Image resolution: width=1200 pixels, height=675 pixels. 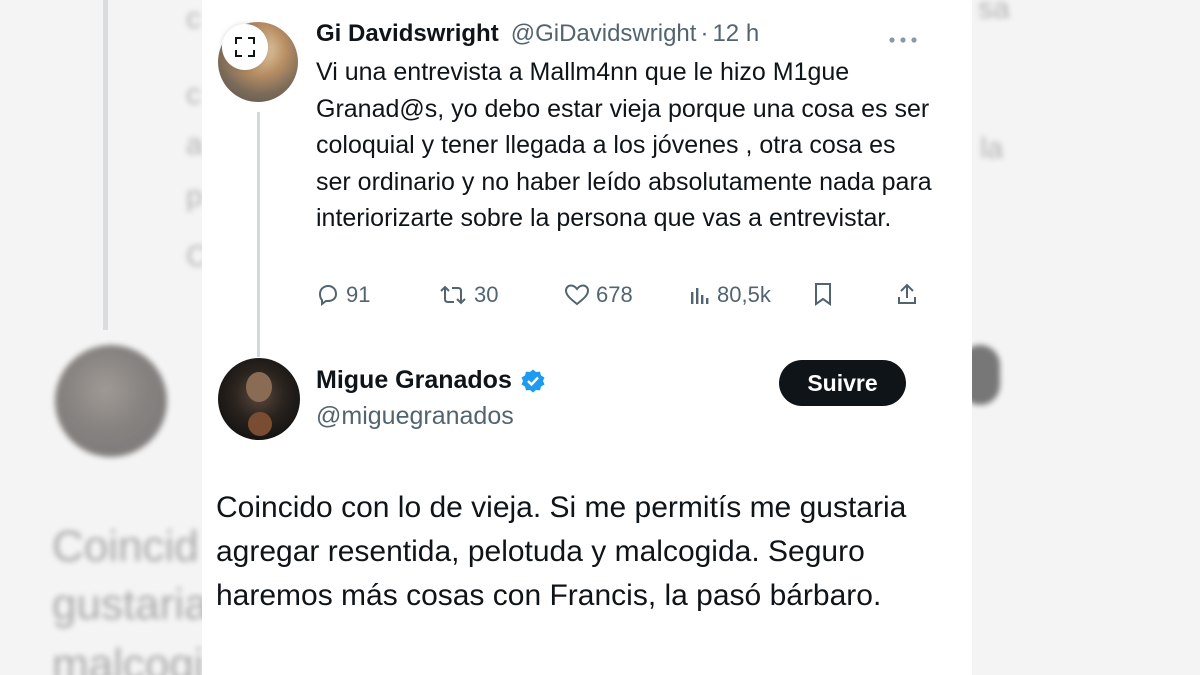 I want to click on background-fragment: p, so click(x=194, y=196).